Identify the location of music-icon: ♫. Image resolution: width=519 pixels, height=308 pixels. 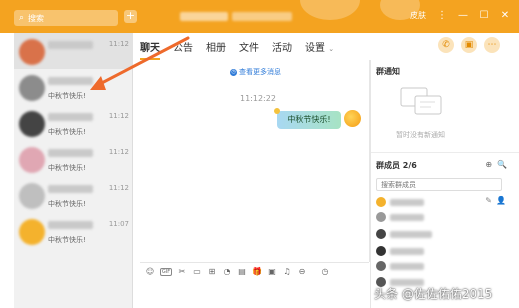
(287, 271).